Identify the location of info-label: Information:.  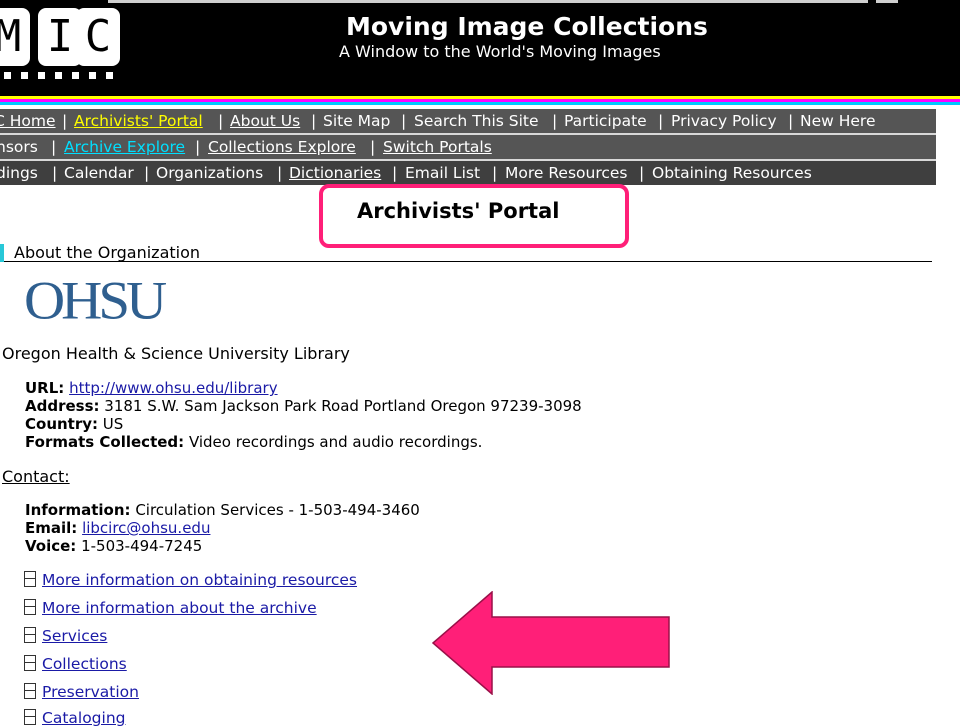
(78, 510).